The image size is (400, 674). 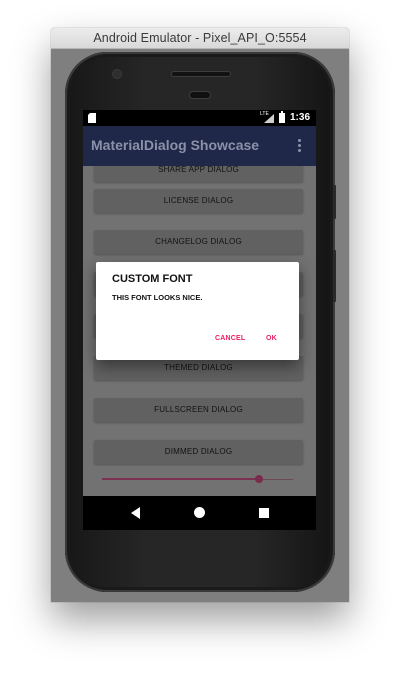 I want to click on network-type: LTE, so click(x=264, y=114).